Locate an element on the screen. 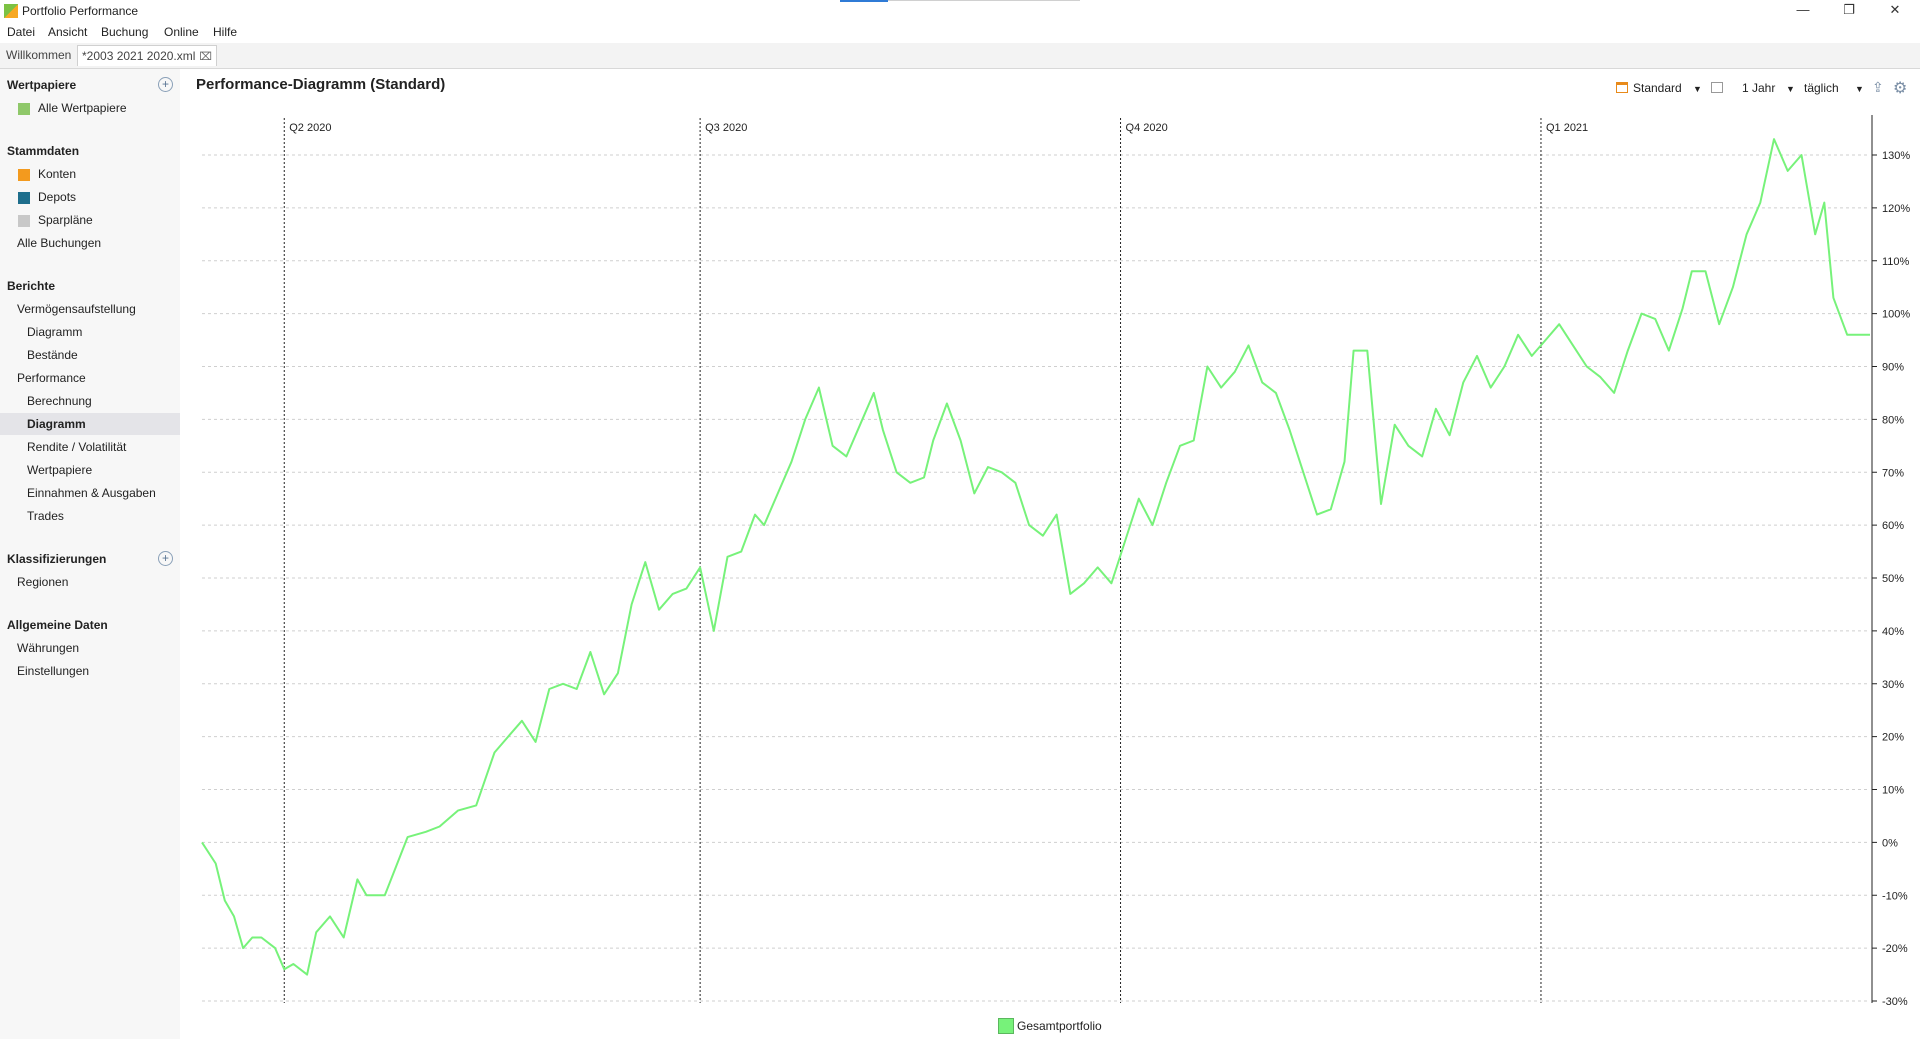 The image size is (1920, 1039). quarter-label: Q2 2020 is located at coordinates (310, 128).